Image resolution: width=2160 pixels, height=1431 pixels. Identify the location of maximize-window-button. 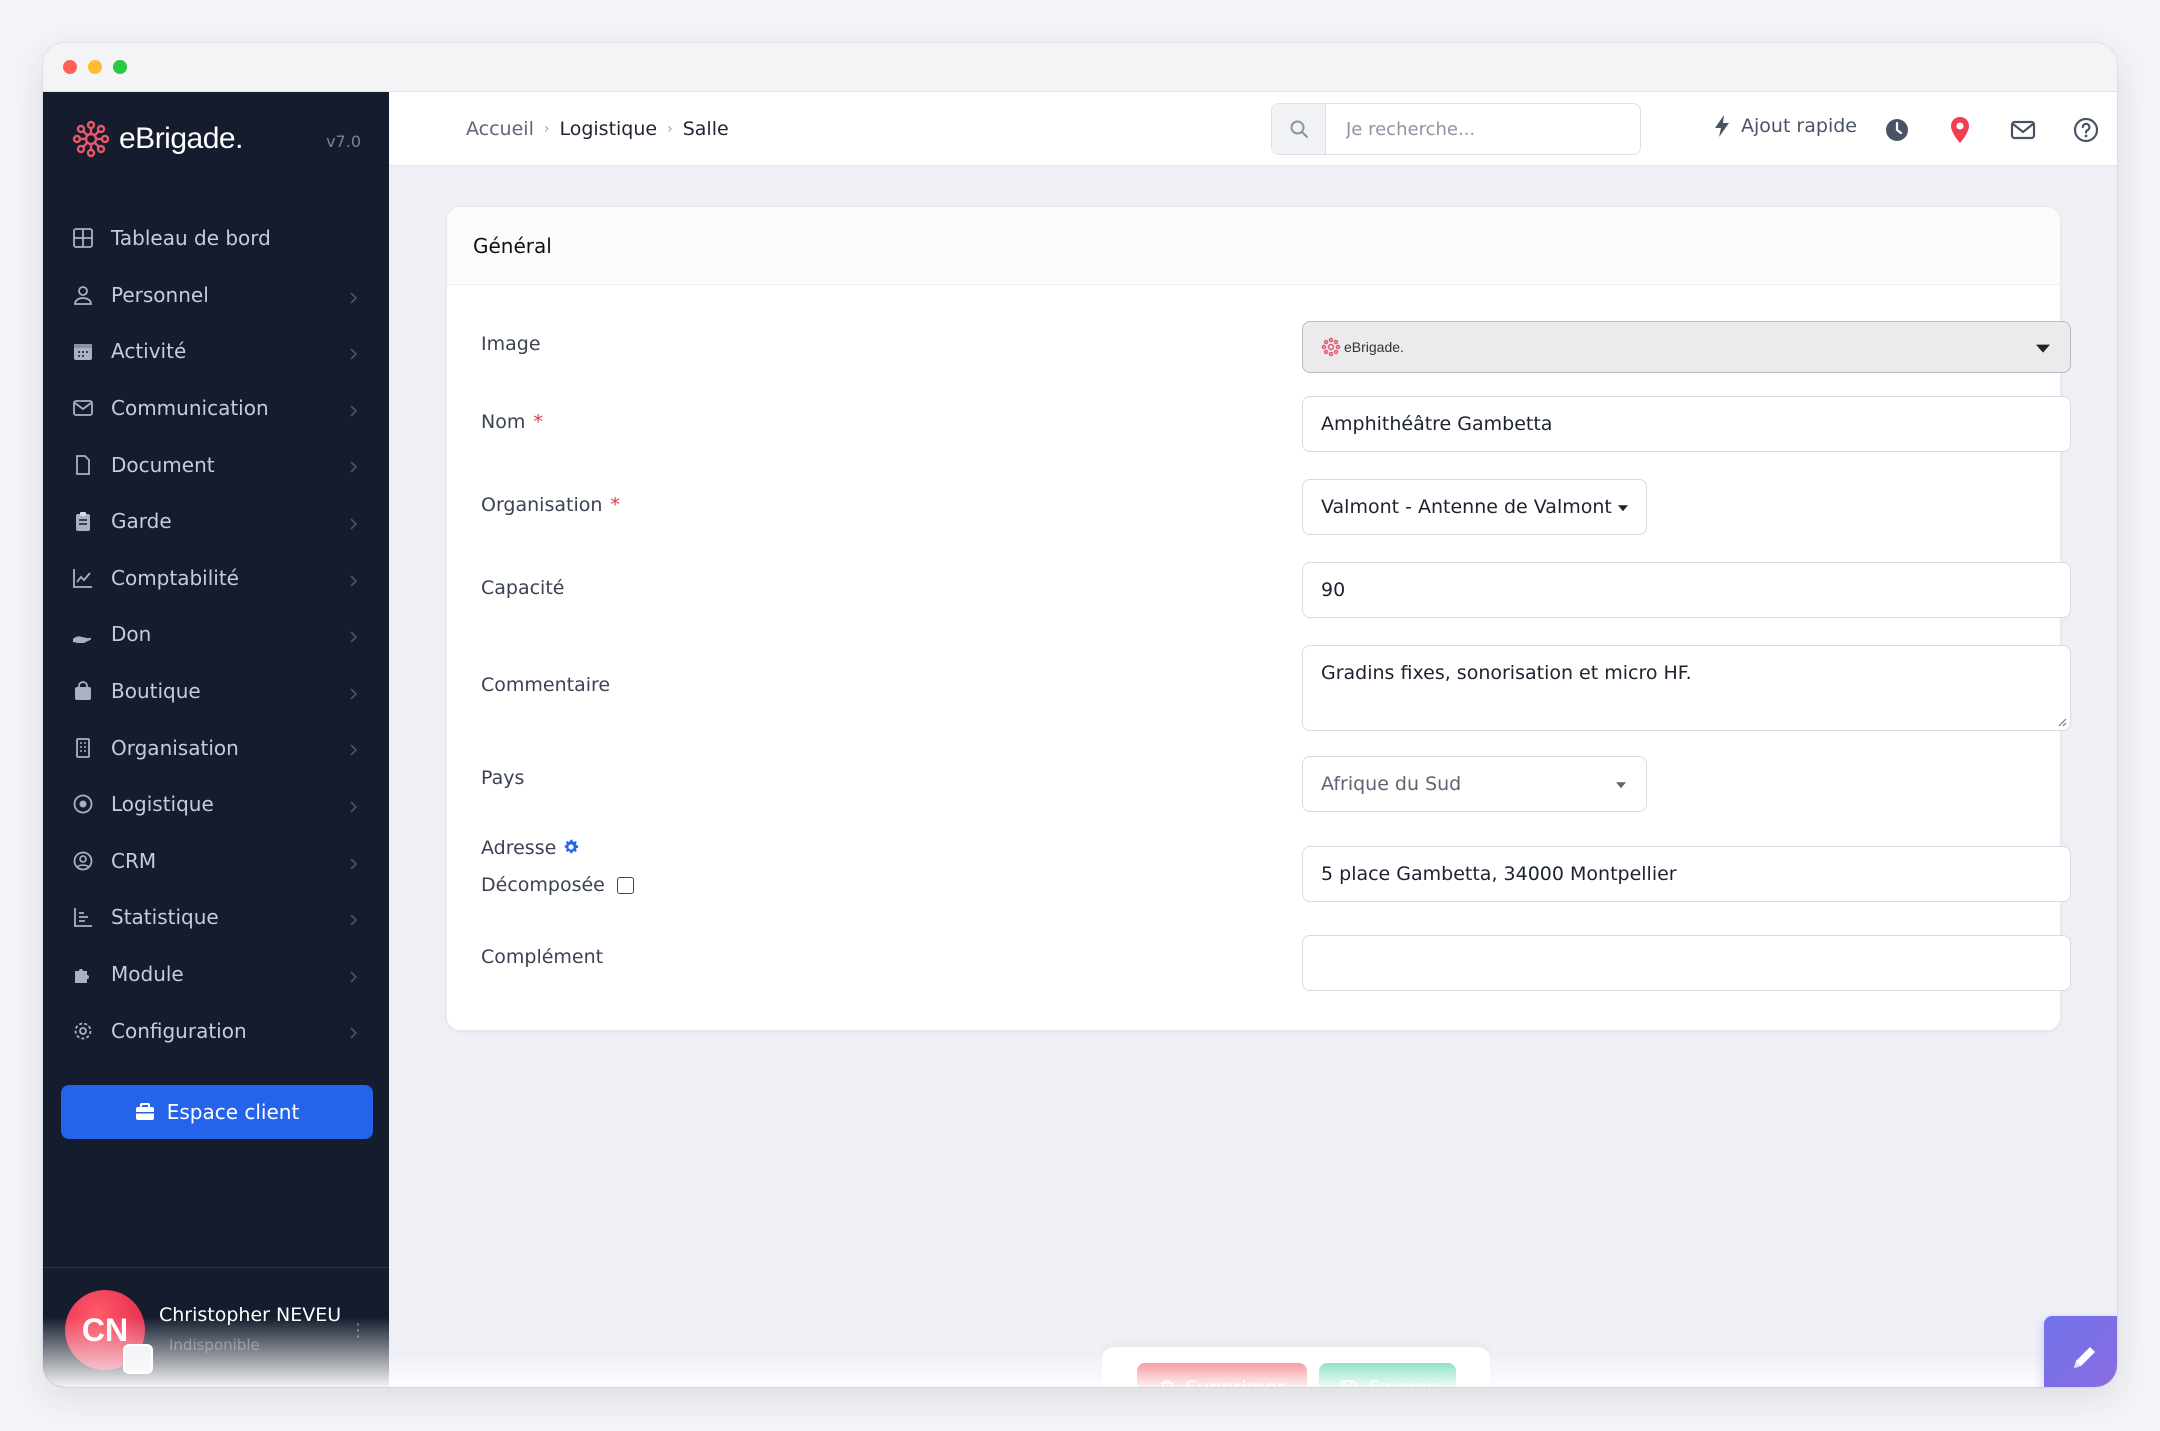
(120, 67).